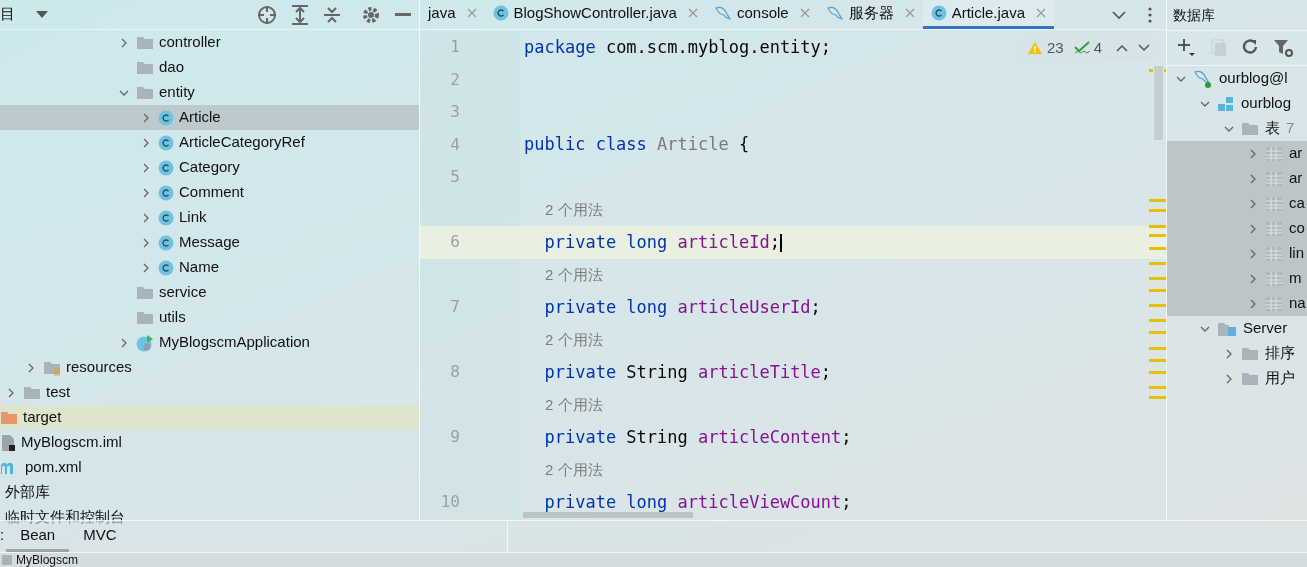 The width and height of the screenshot is (1307, 567). What do you see at coordinates (8, 442) in the screenshot?
I see `file-icon` at bounding box center [8, 442].